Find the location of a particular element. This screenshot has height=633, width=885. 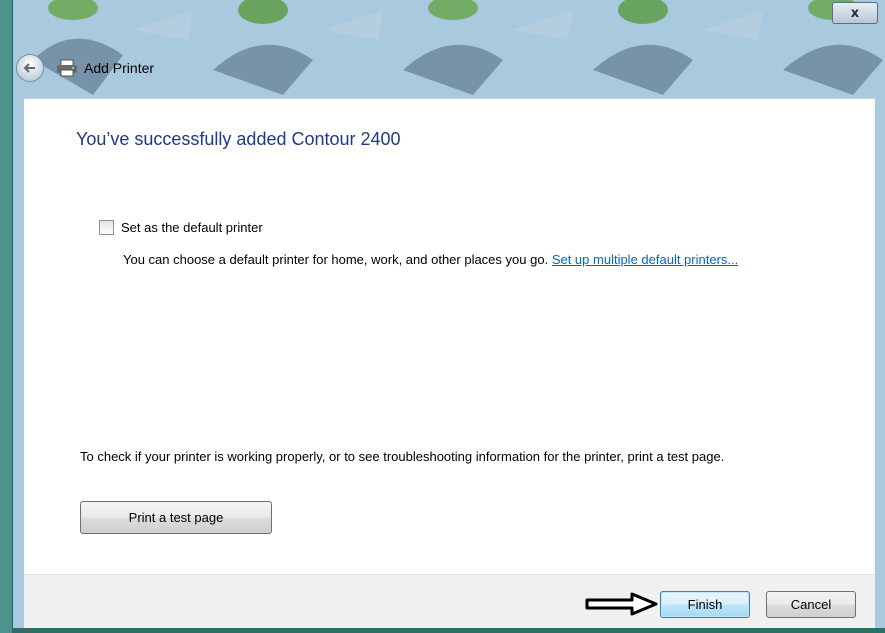

default-printer-checkbox is located at coordinates (106, 227).